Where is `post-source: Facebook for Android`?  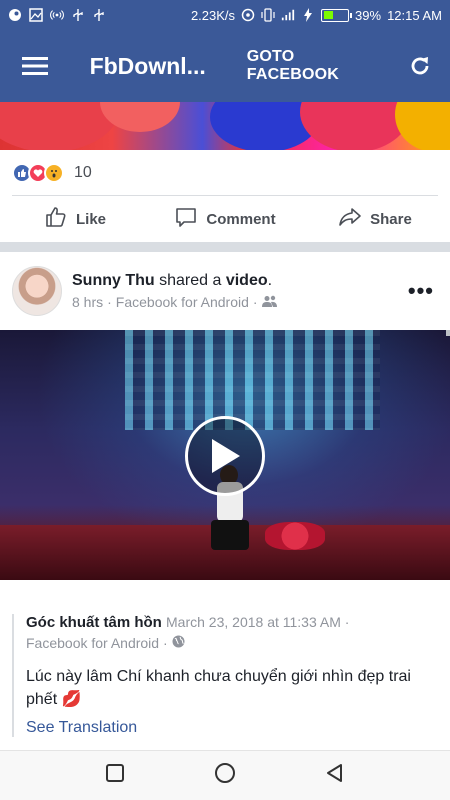
post-source: Facebook for Android is located at coordinates (182, 302).